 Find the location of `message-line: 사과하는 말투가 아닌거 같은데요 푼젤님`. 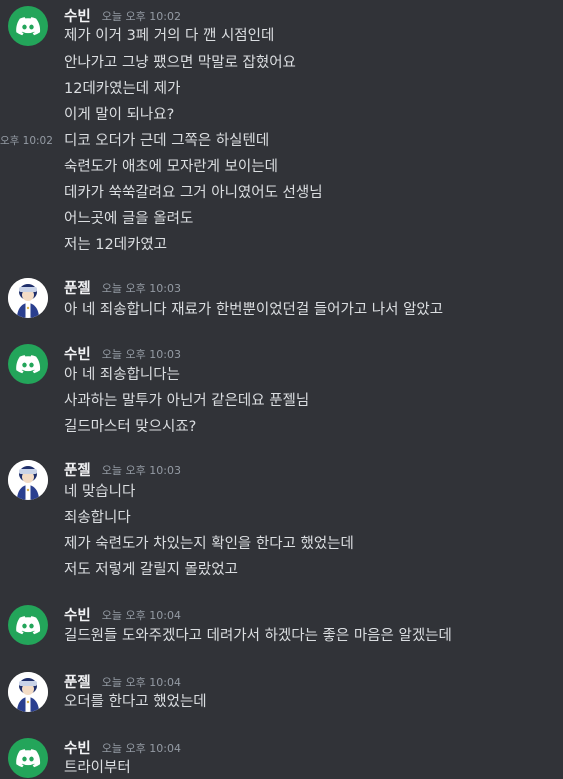

message-line: 사과하는 말투가 아닌거 같은데요 푼젤님 is located at coordinates (187, 401).